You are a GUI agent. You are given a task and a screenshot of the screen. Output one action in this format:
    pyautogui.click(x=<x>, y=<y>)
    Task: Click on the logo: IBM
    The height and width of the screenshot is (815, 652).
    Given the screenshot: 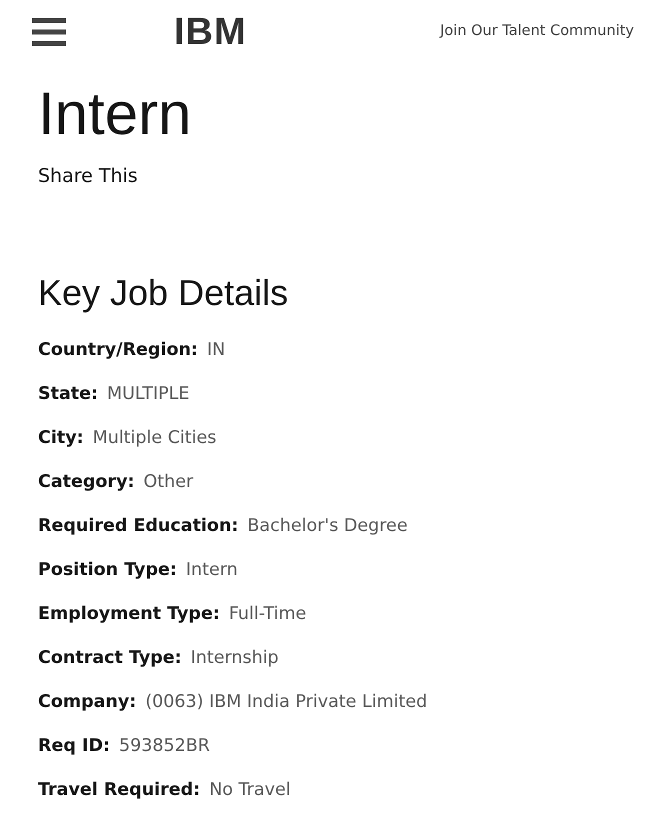 What is the action you would take?
    pyautogui.click(x=210, y=32)
    